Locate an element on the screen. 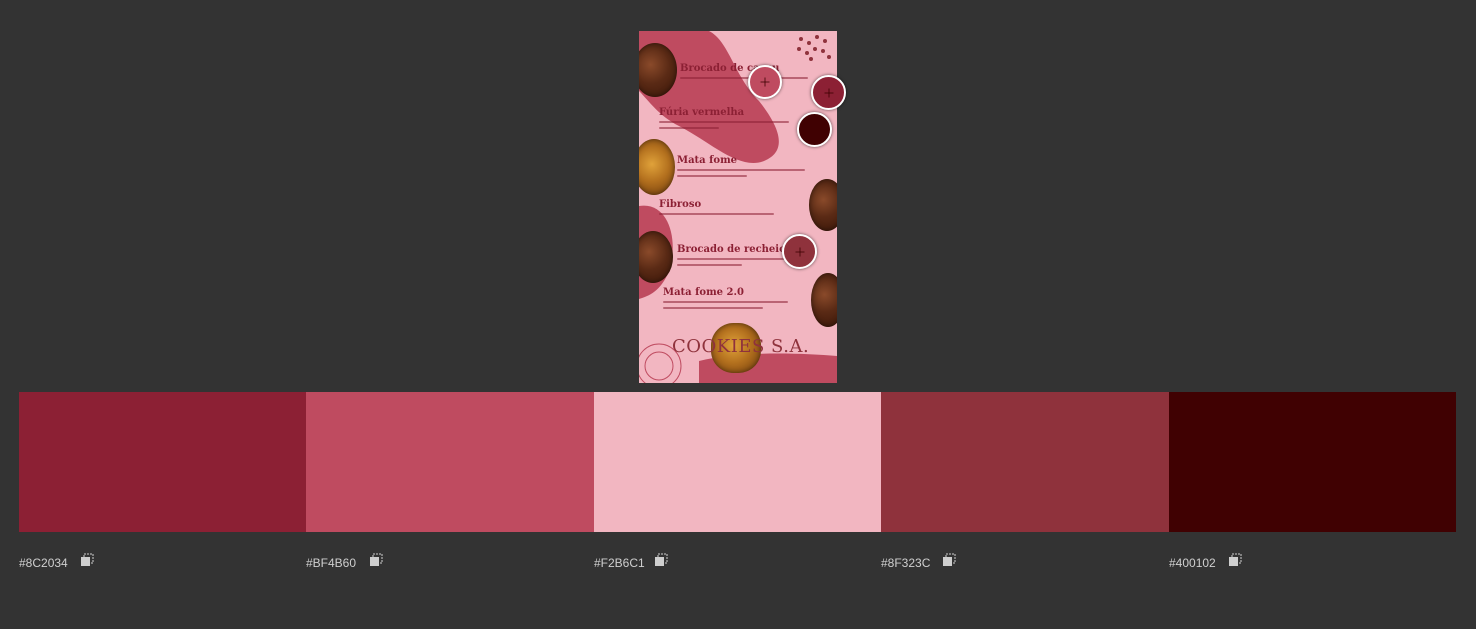 The image size is (1476, 629). menu-item-title: Brocado de recheio is located at coordinates (731, 249).